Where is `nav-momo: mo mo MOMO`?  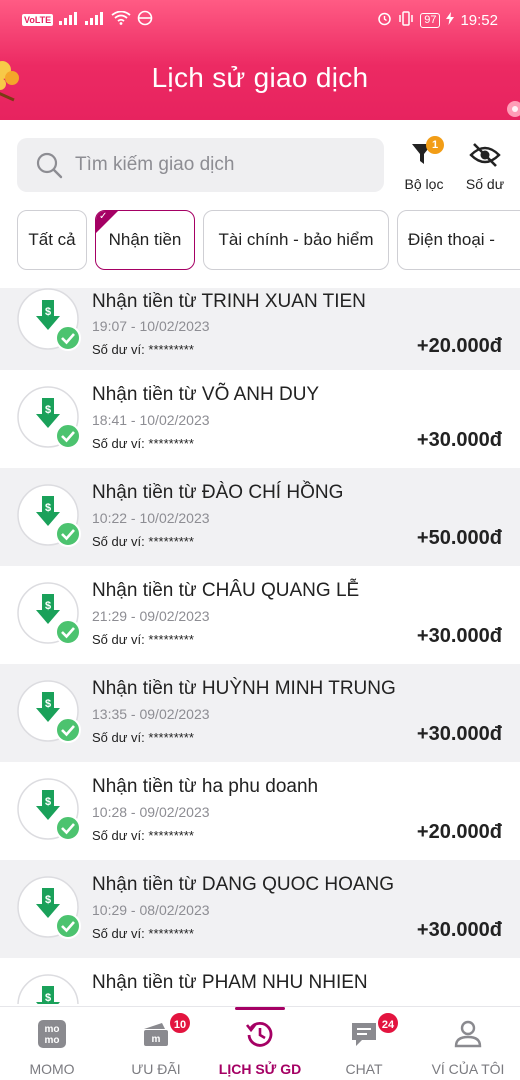
nav-momo: mo mo MOMO is located at coordinates (52, 1043).